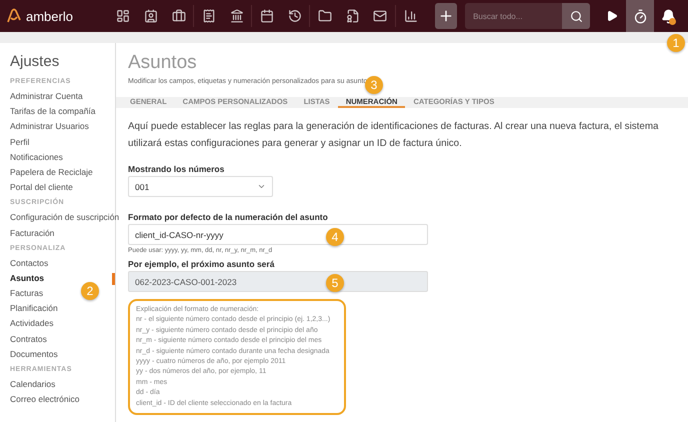  What do you see at coordinates (53, 112) in the screenshot?
I see `sidebar-item: Tarifas de la compañía` at bounding box center [53, 112].